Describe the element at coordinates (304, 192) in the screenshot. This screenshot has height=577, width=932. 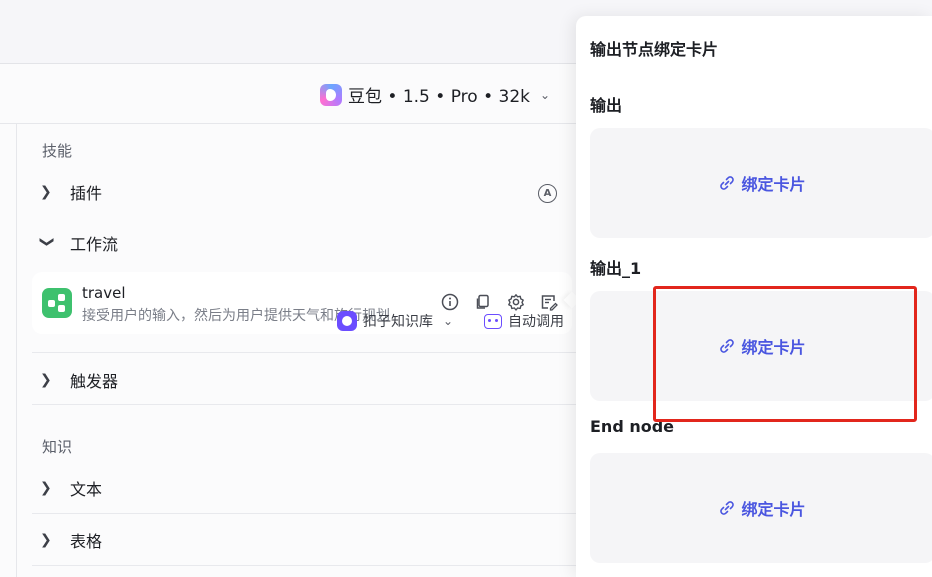
I see `plugins-row: ❯ 插件` at that location.